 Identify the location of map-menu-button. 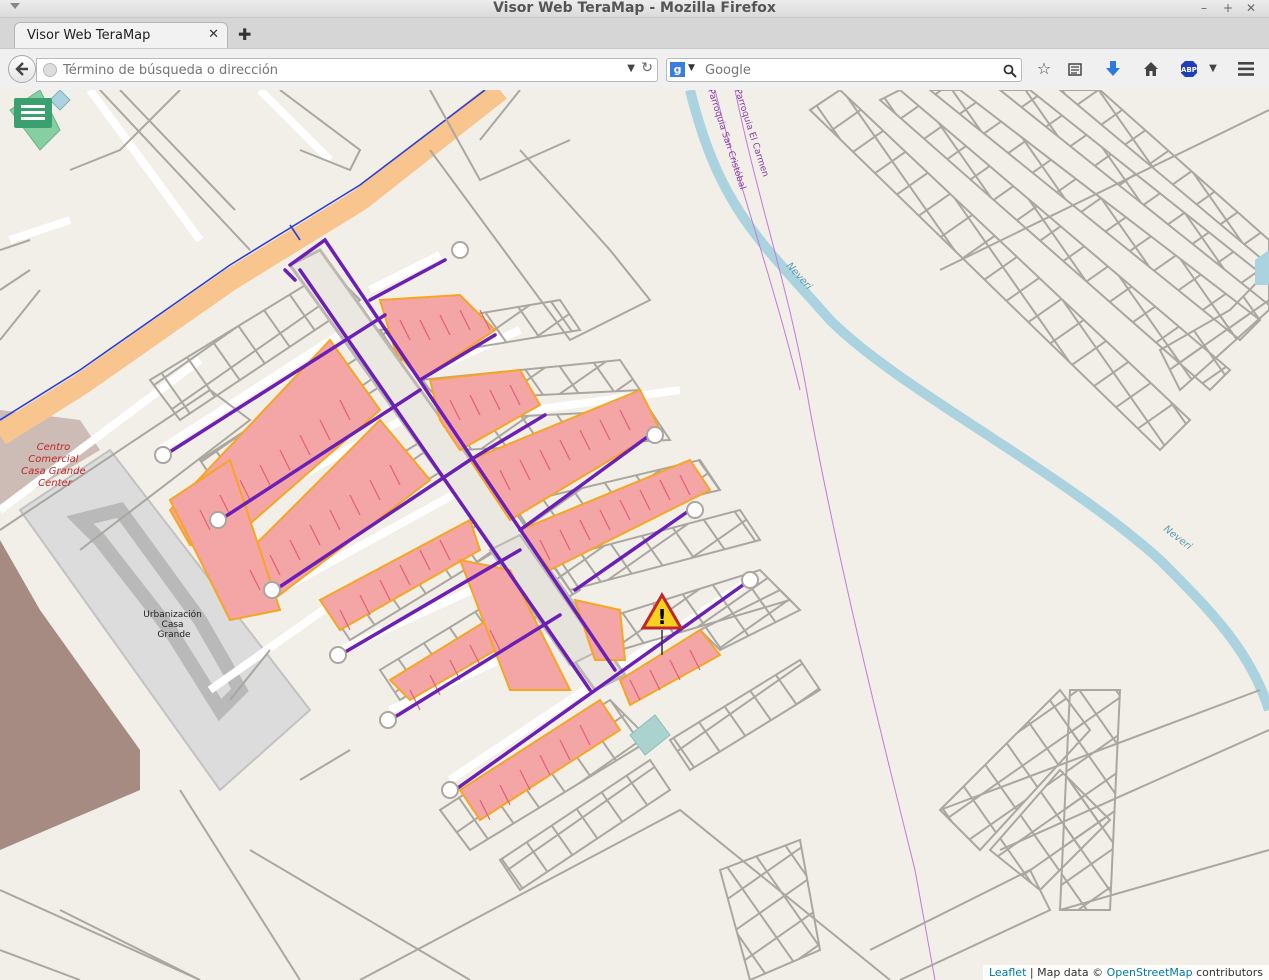
(33, 113).